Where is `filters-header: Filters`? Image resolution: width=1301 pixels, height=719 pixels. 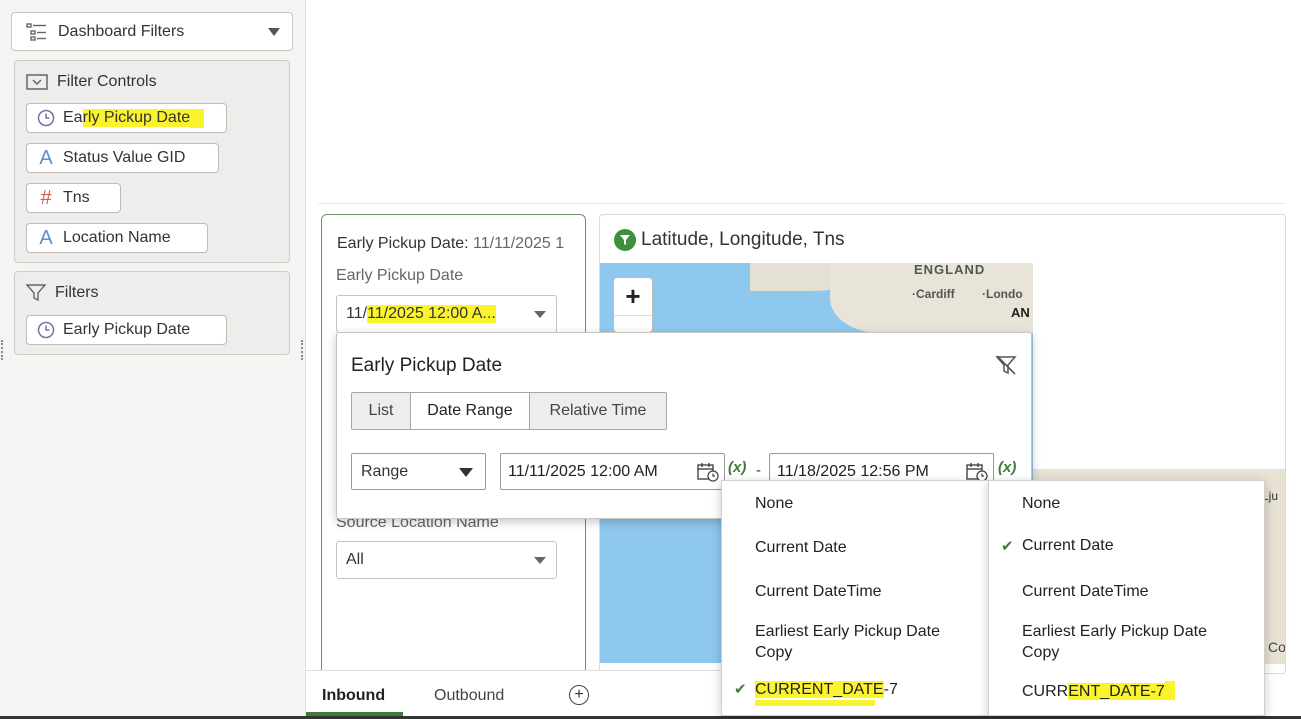
filters-header: Filters is located at coordinates (62, 293).